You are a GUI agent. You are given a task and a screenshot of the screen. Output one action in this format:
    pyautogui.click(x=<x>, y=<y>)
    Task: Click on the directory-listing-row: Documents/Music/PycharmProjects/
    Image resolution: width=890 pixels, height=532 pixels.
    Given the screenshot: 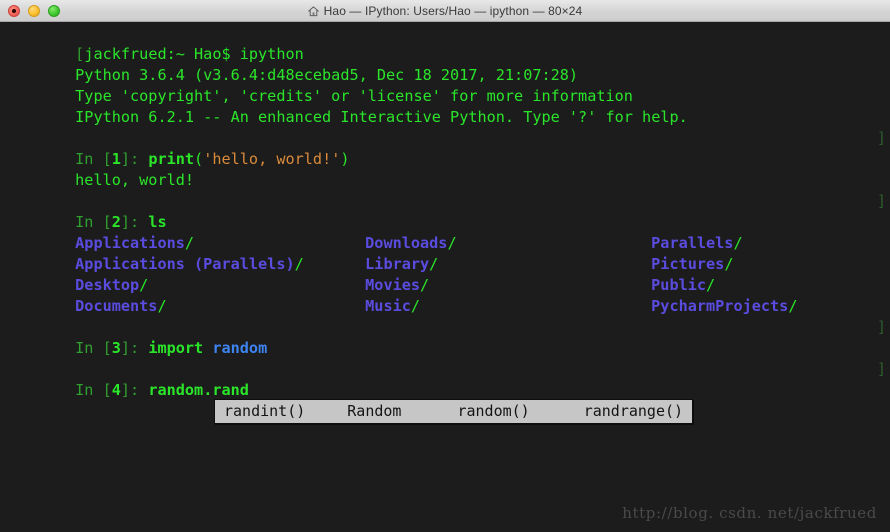 What is the action you would take?
    pyautogui.click(x=436, y=306)
    